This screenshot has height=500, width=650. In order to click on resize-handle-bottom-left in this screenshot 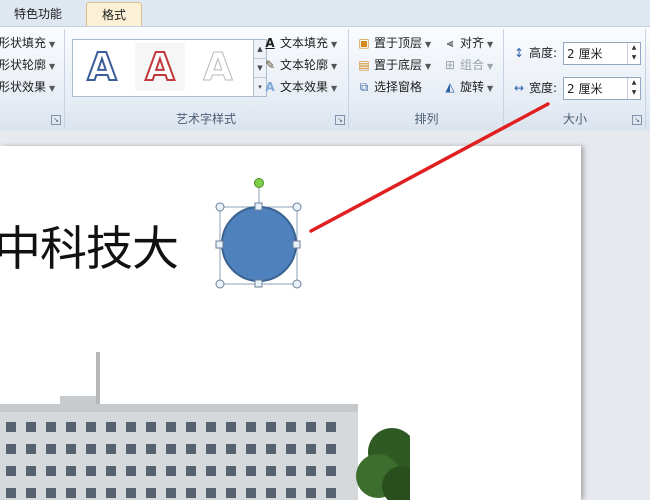, I will do `click(220, 284)`.